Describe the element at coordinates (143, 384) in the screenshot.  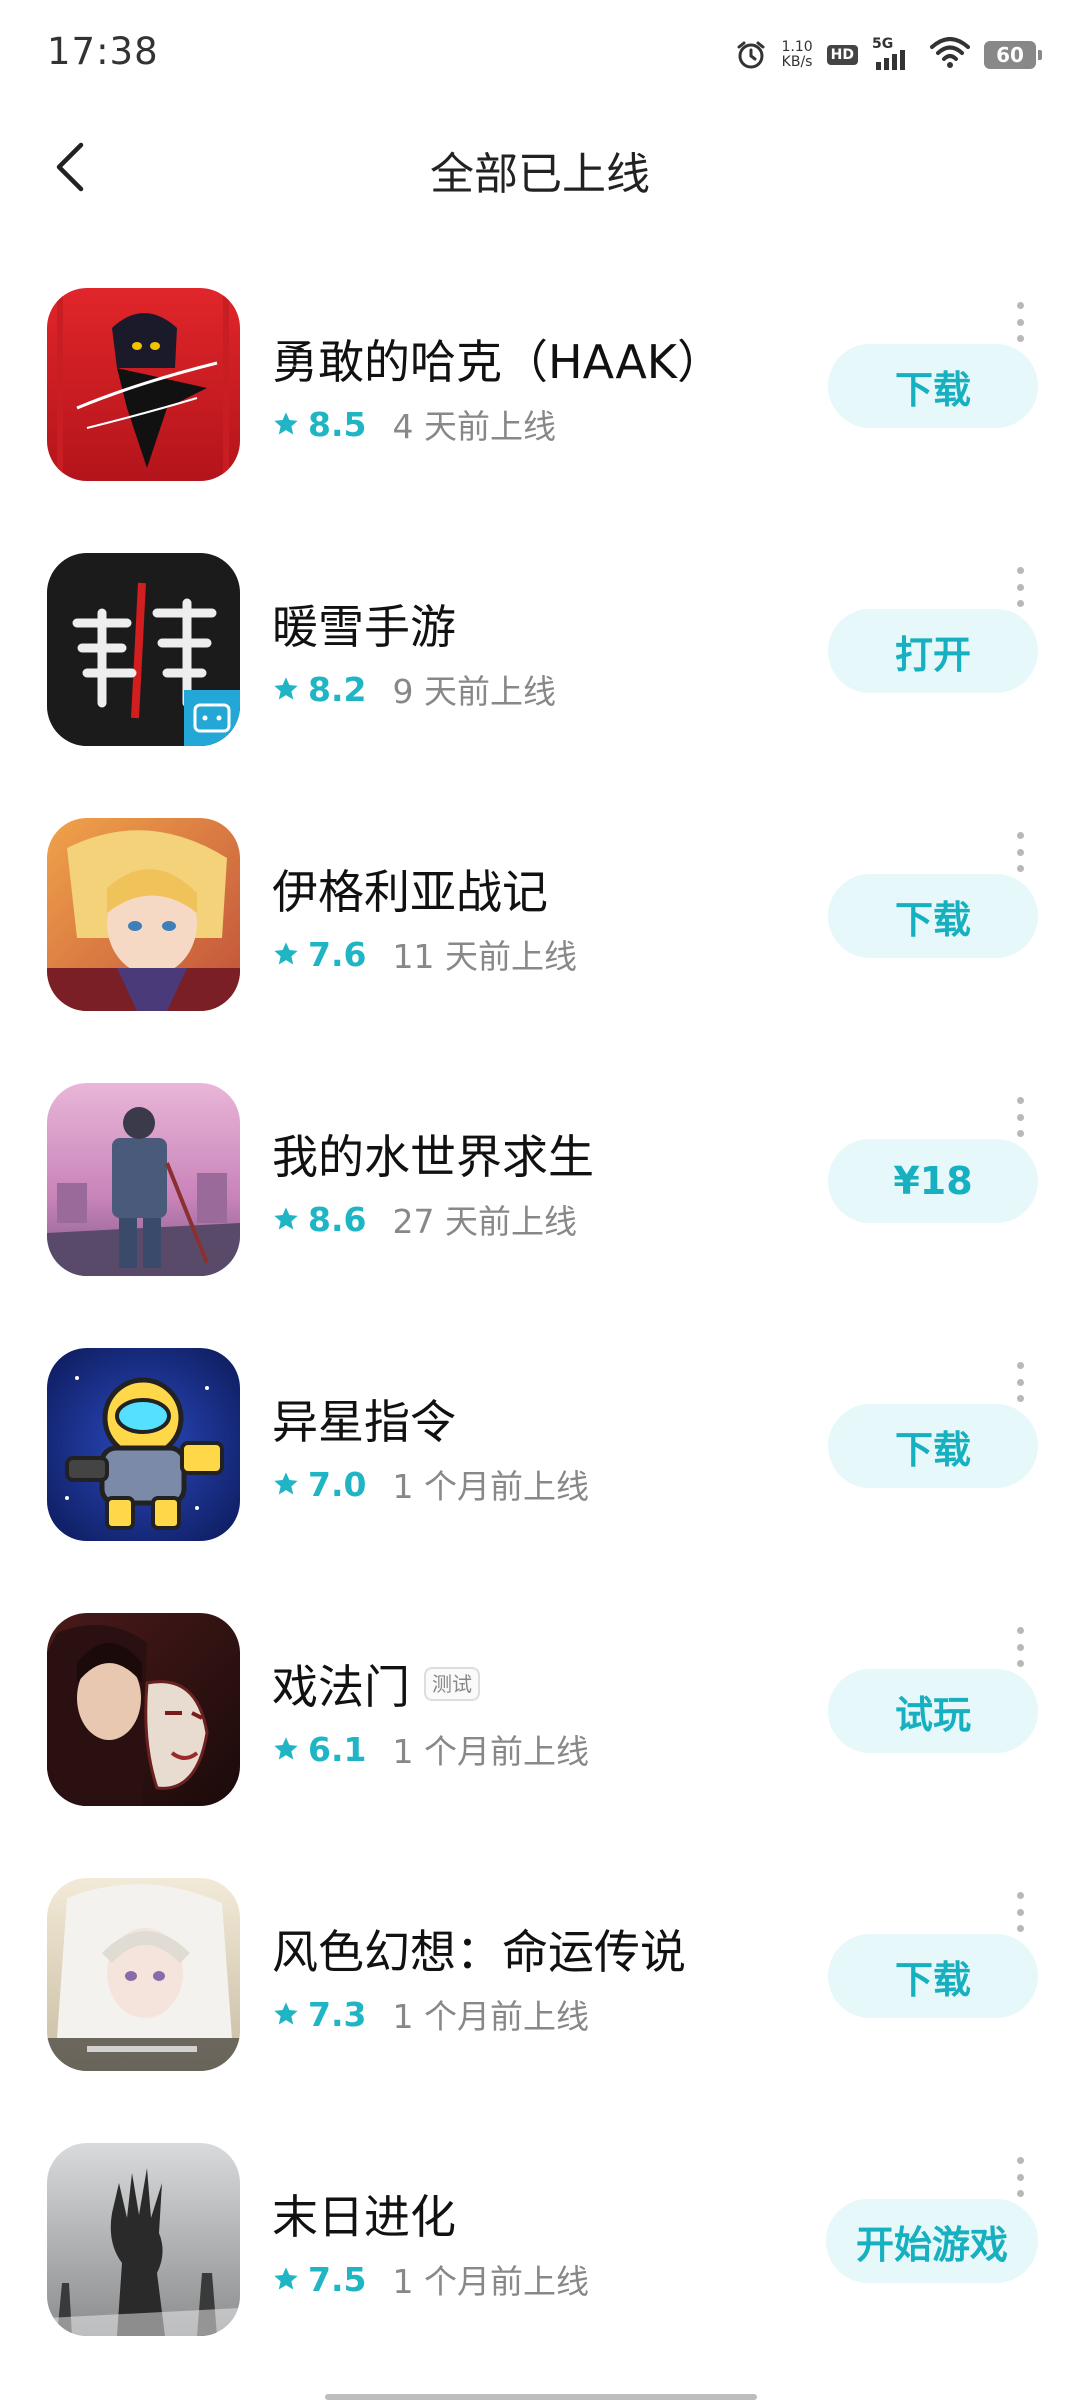
I see `game-icon-haak` at that location.